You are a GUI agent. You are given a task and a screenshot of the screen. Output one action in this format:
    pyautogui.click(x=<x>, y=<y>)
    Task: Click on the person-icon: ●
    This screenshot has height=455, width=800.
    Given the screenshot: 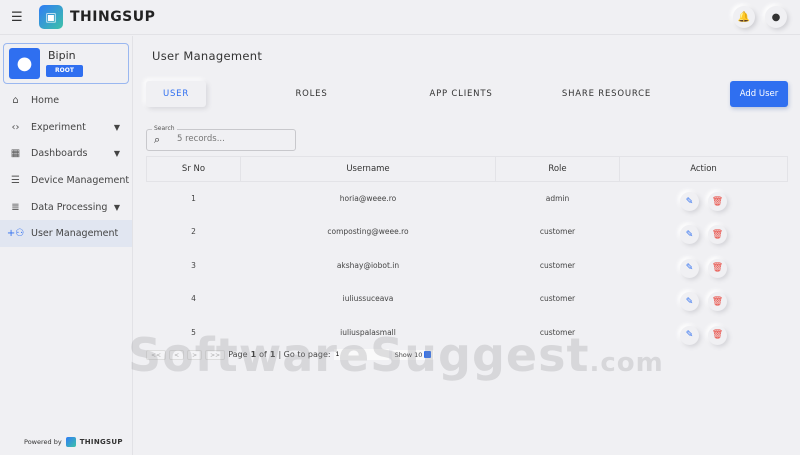 What is the action you would take?
    pyautogui.click(x=776, y=17)
    